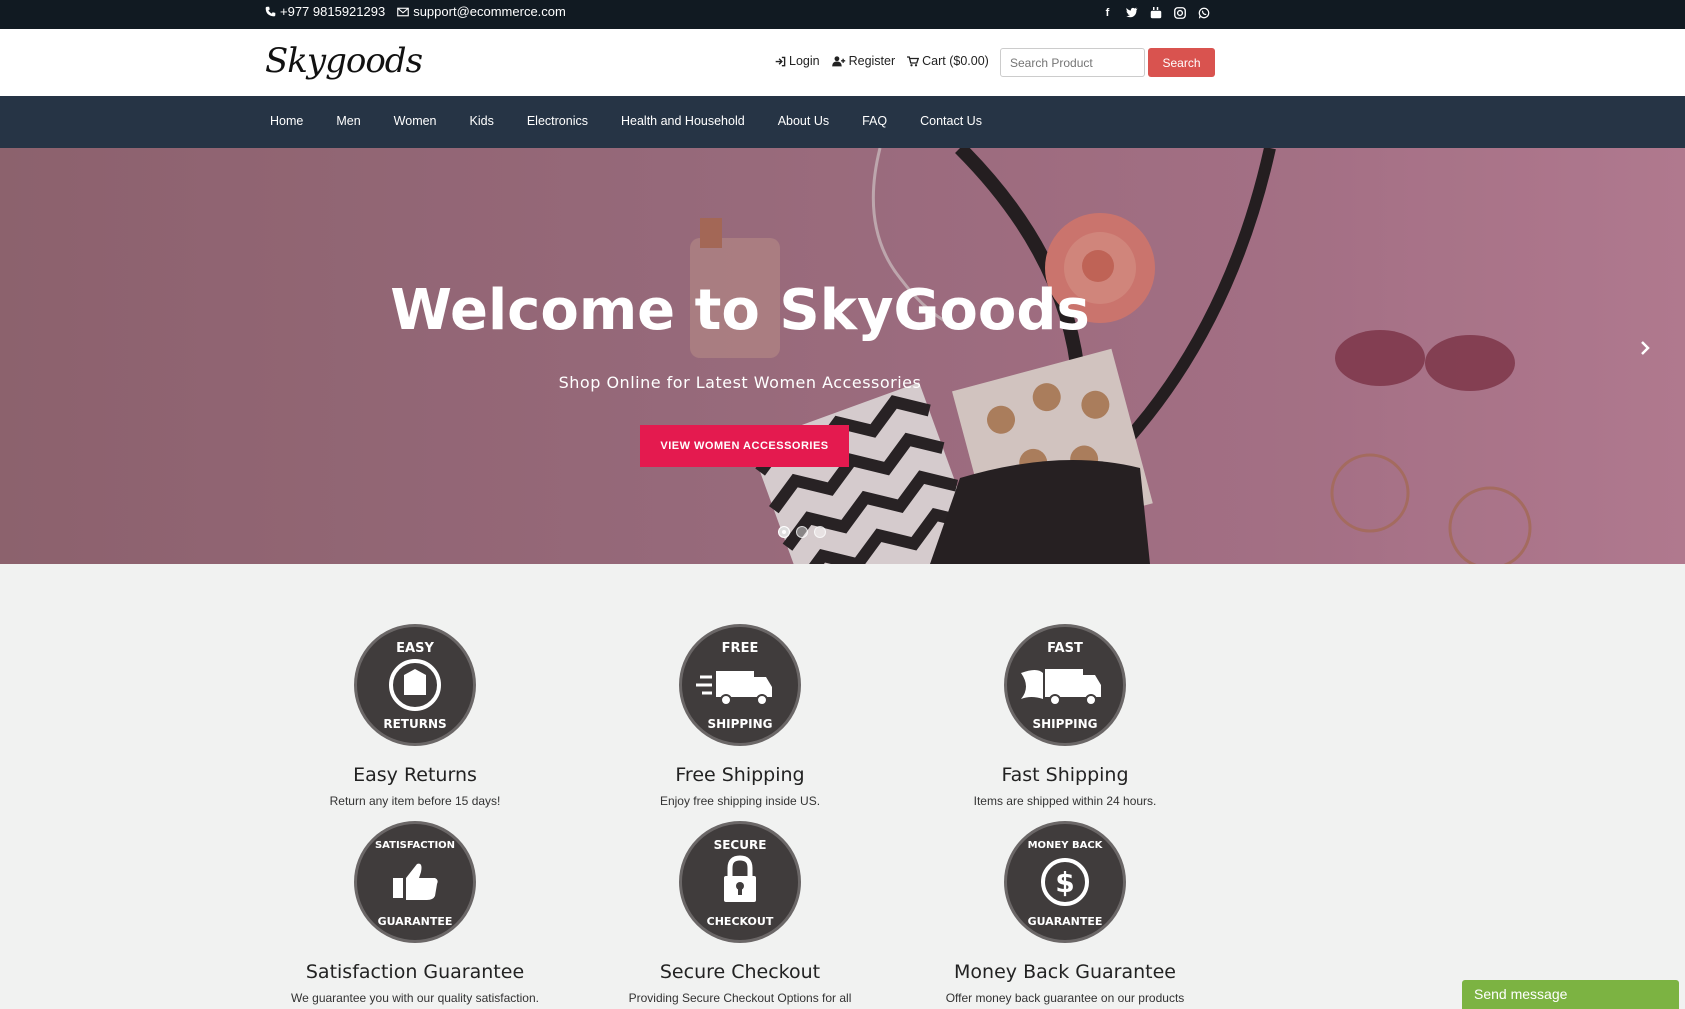 Image resolution: width=1685 pixels, height=1009 pixels. What do you see at coordinates (780, 61) in the screenshot?
I see `sign-in-icon` at bounding box center [780, 61].